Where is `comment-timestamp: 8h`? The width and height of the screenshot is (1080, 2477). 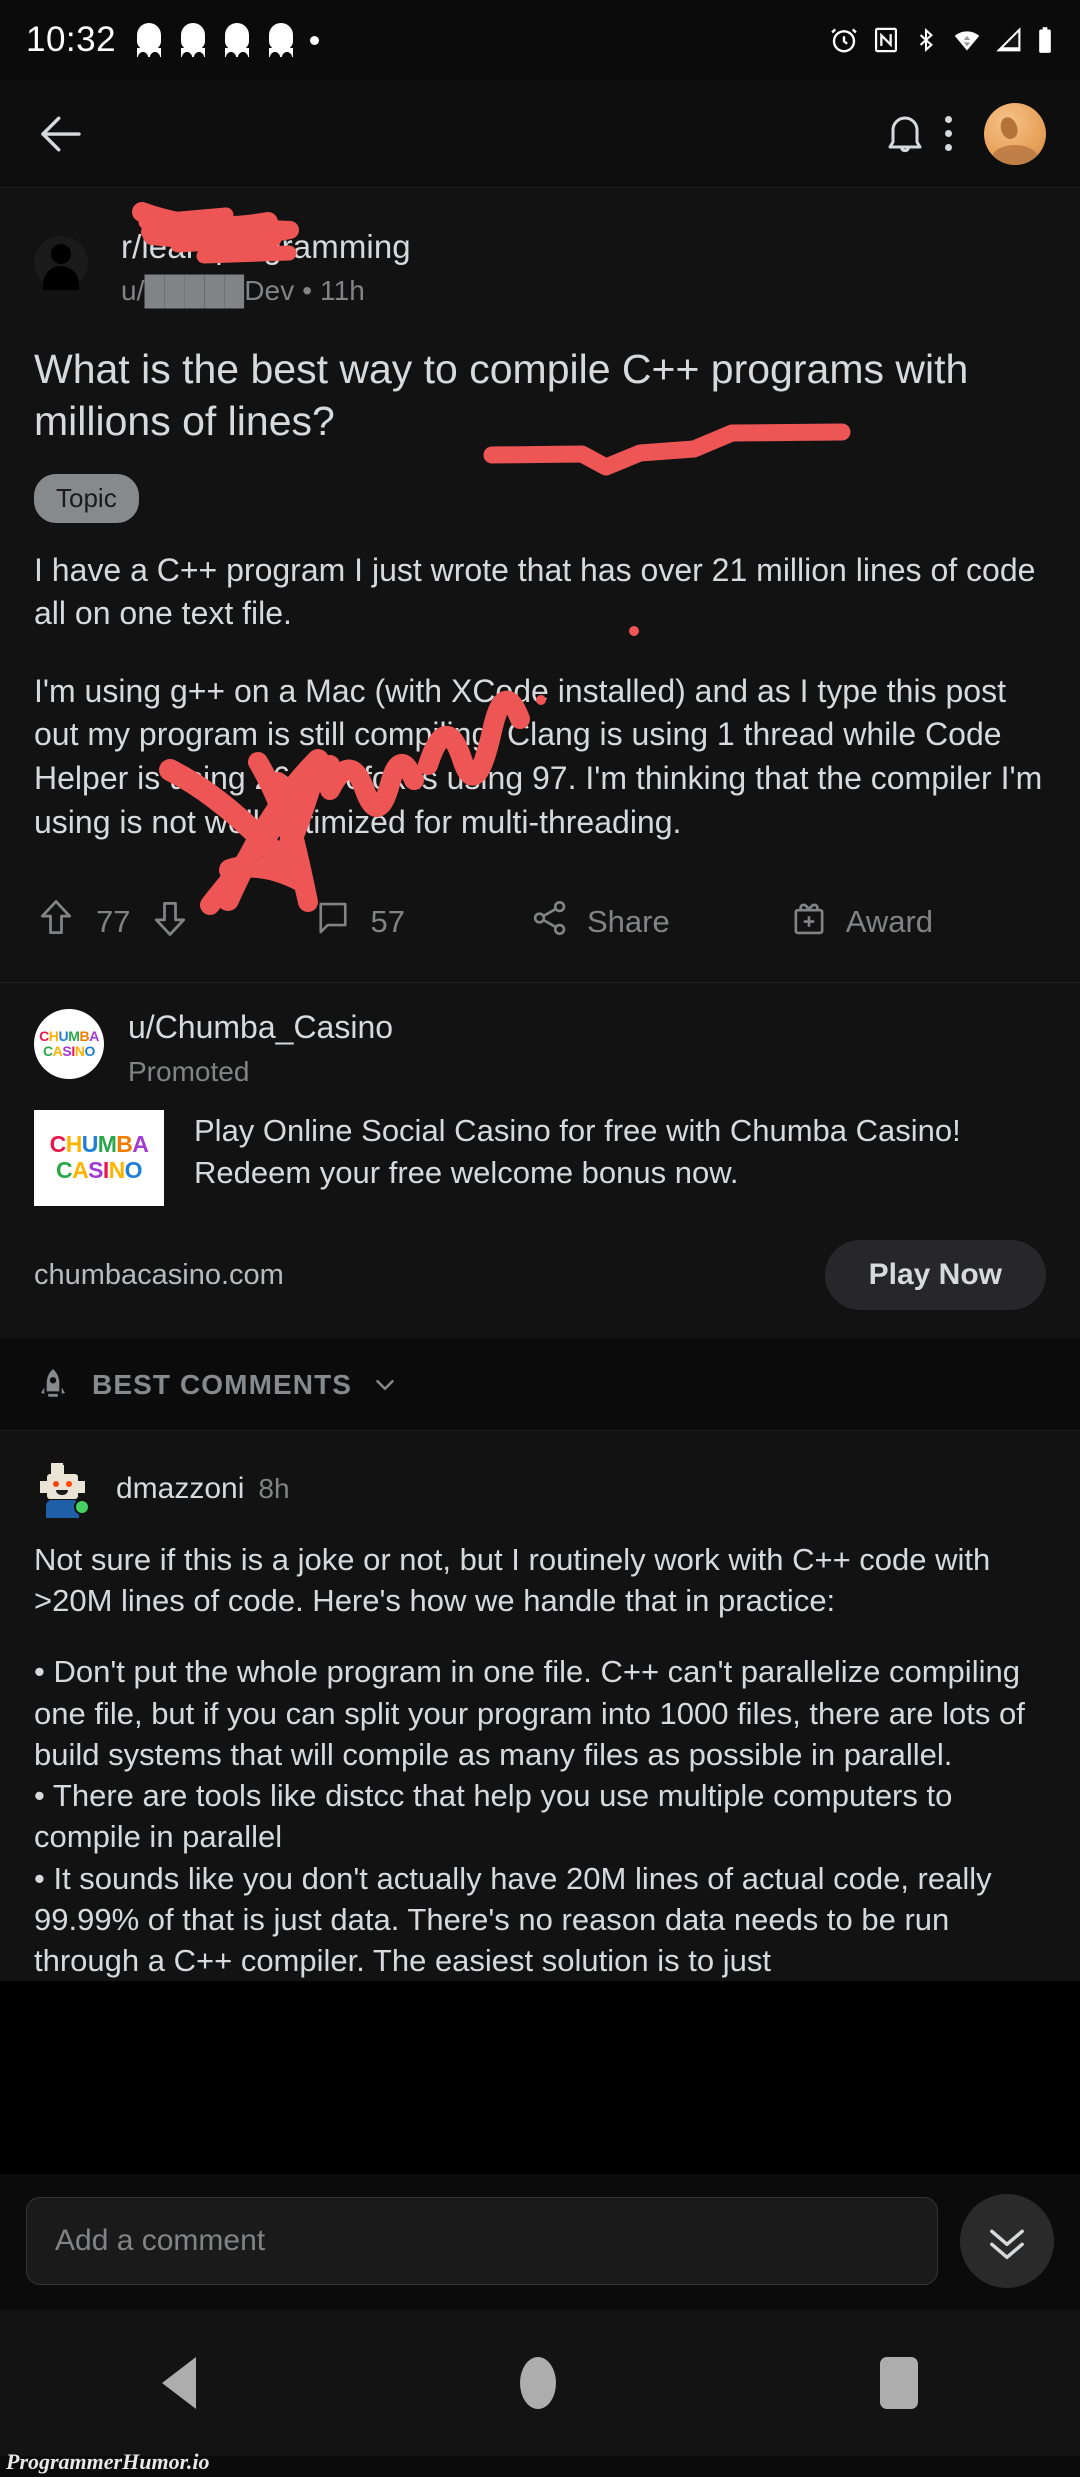 comment-timestamp: 8h is located at coordinates (274, 1489).